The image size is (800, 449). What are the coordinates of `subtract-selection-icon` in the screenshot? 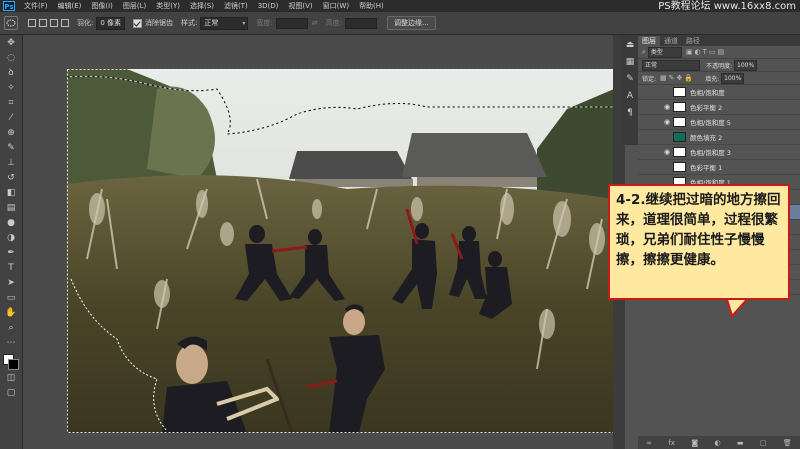 It's located at (54, 23).